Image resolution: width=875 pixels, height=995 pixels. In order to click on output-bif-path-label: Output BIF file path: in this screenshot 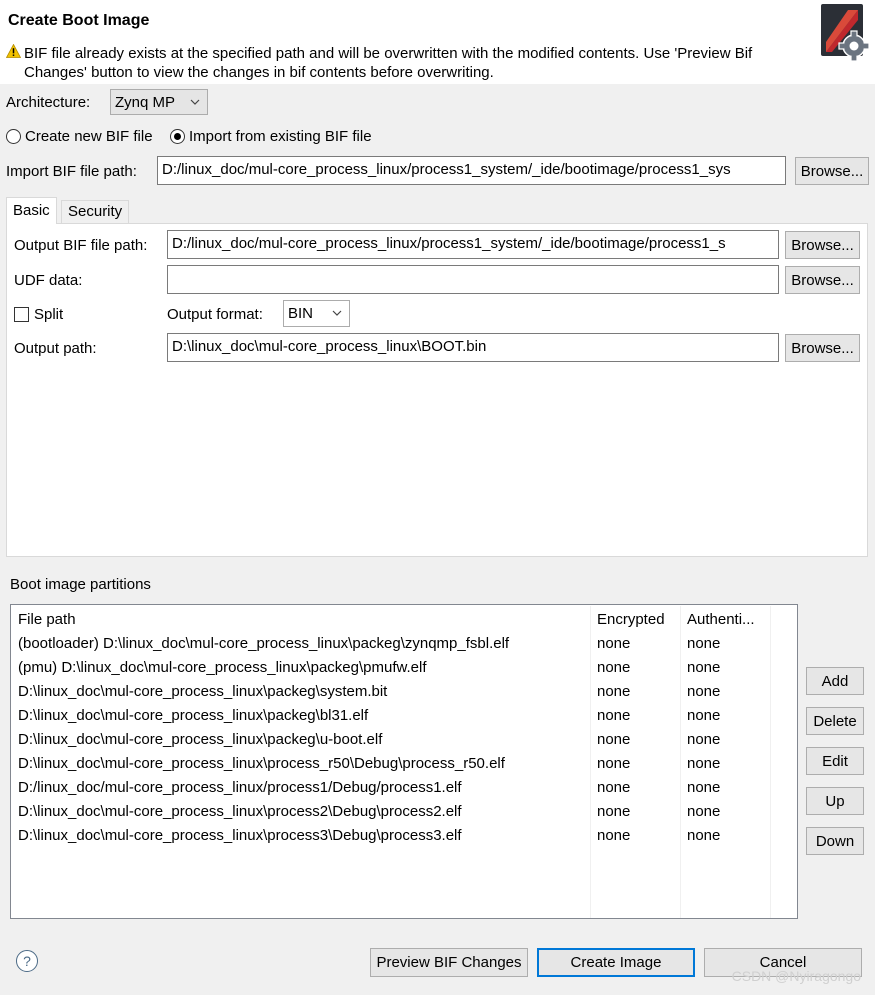, I will do `click(81, 245)`.